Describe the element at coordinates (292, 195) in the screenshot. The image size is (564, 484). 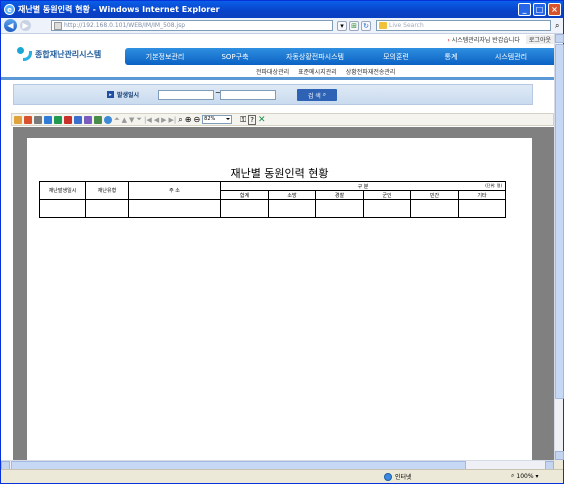
I see `header-fire: 소방` at that location.